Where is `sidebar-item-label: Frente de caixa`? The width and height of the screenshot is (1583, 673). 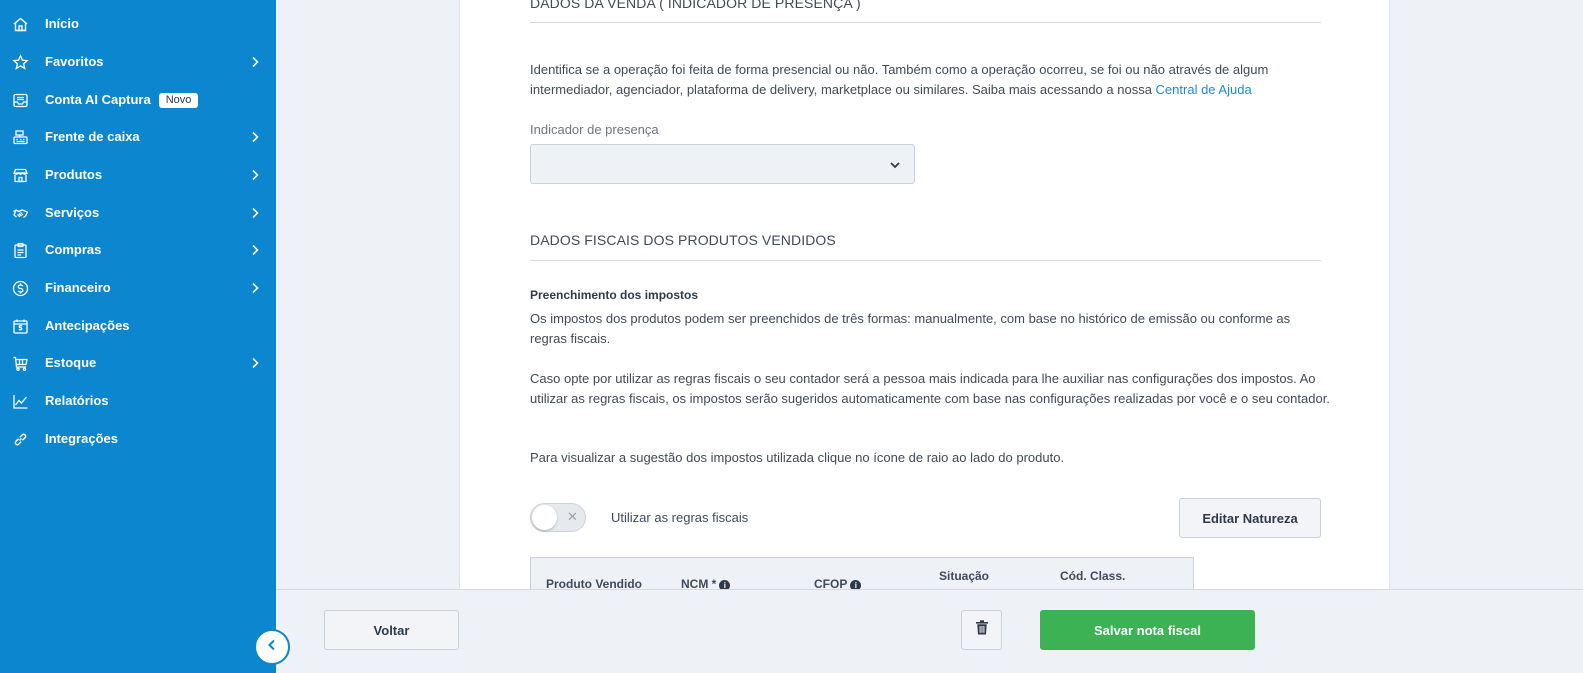 sidebar-item-label: Frente de caixa is located at coordinates (92, 136).